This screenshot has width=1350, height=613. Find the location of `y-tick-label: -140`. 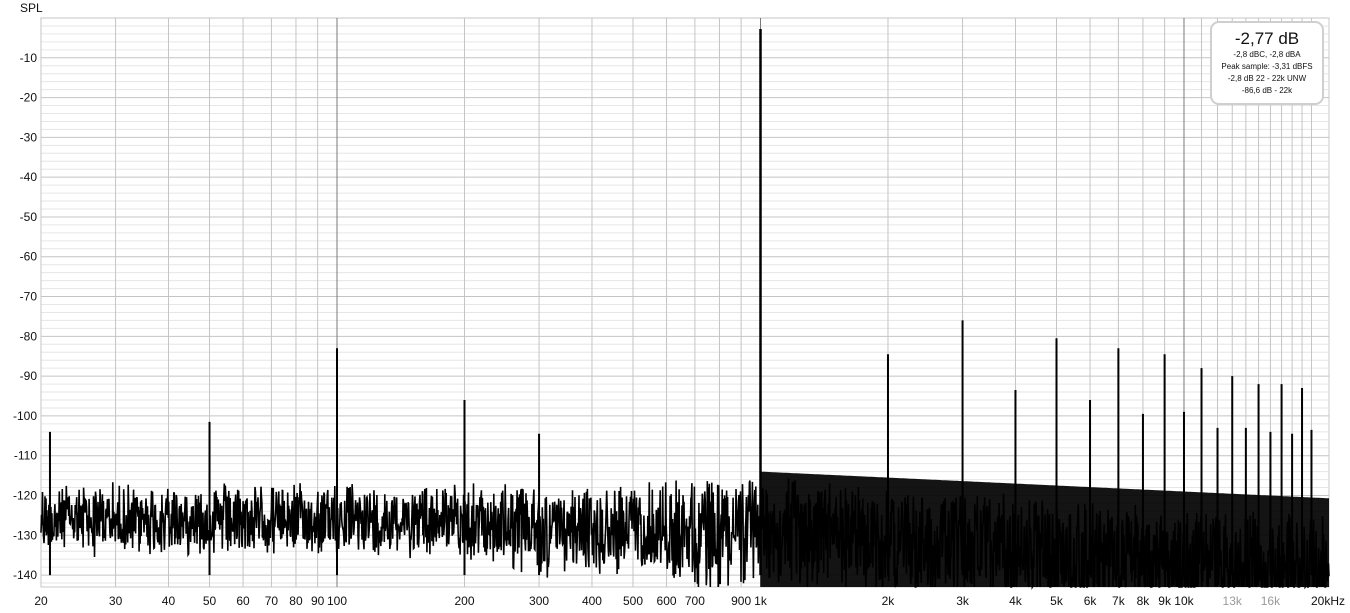

y-tick-label: -140 is located at coordinates (25, 575).